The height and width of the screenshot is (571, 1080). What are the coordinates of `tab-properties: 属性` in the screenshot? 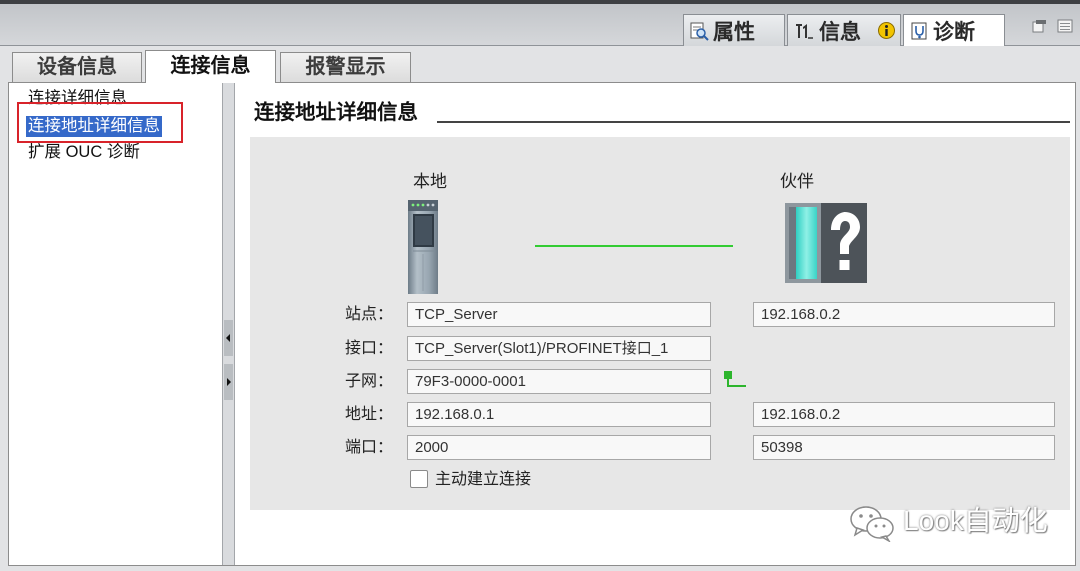 It's located at (734, 30).